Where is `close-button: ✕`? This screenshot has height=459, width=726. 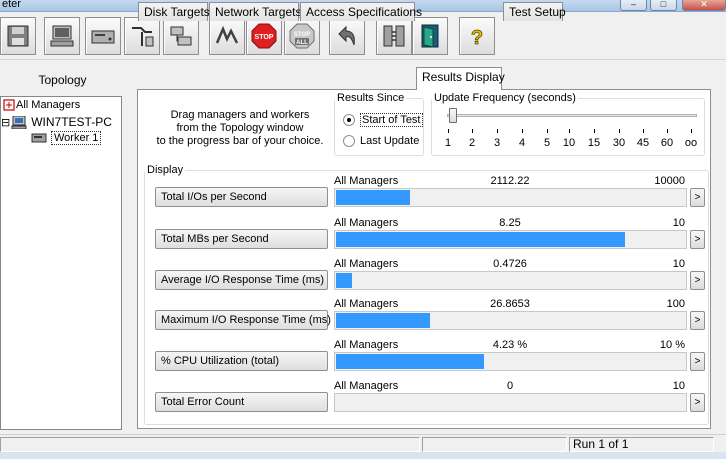 close-button: ✕ is located at coordinates (704, 5).